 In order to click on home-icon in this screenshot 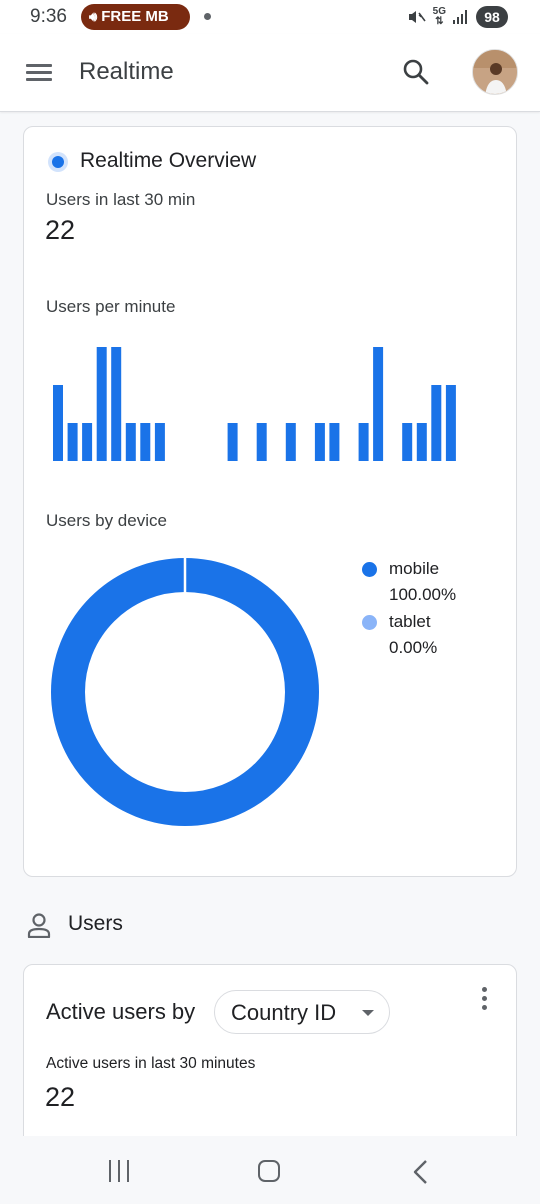, I will do `click(269, 1171)`.